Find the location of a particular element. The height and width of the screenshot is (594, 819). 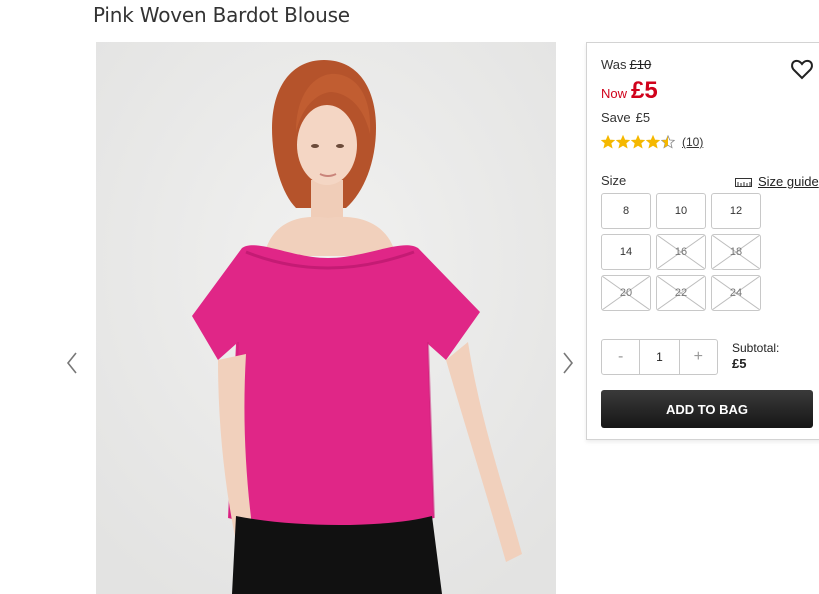

size-option-label: 12 is located at coordinates (736, 211).